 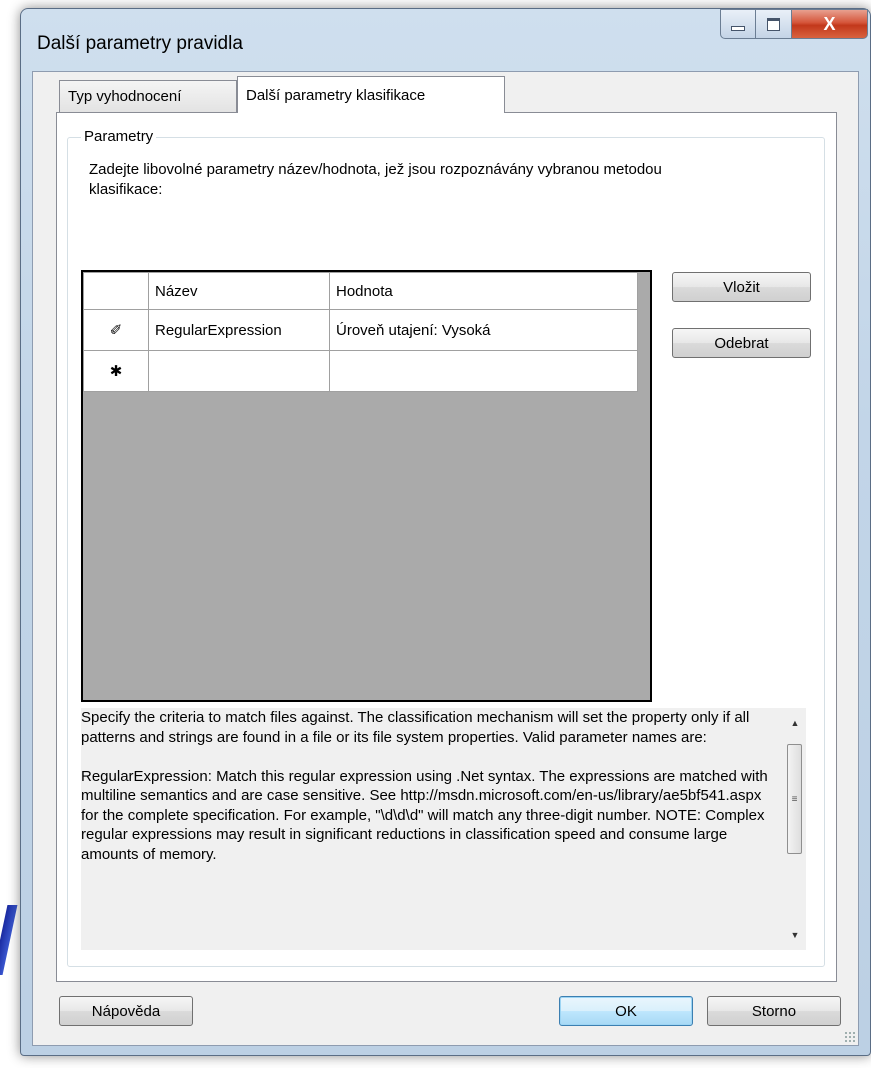 I want to click on new-row: ✱, so click(x=360, y=371).